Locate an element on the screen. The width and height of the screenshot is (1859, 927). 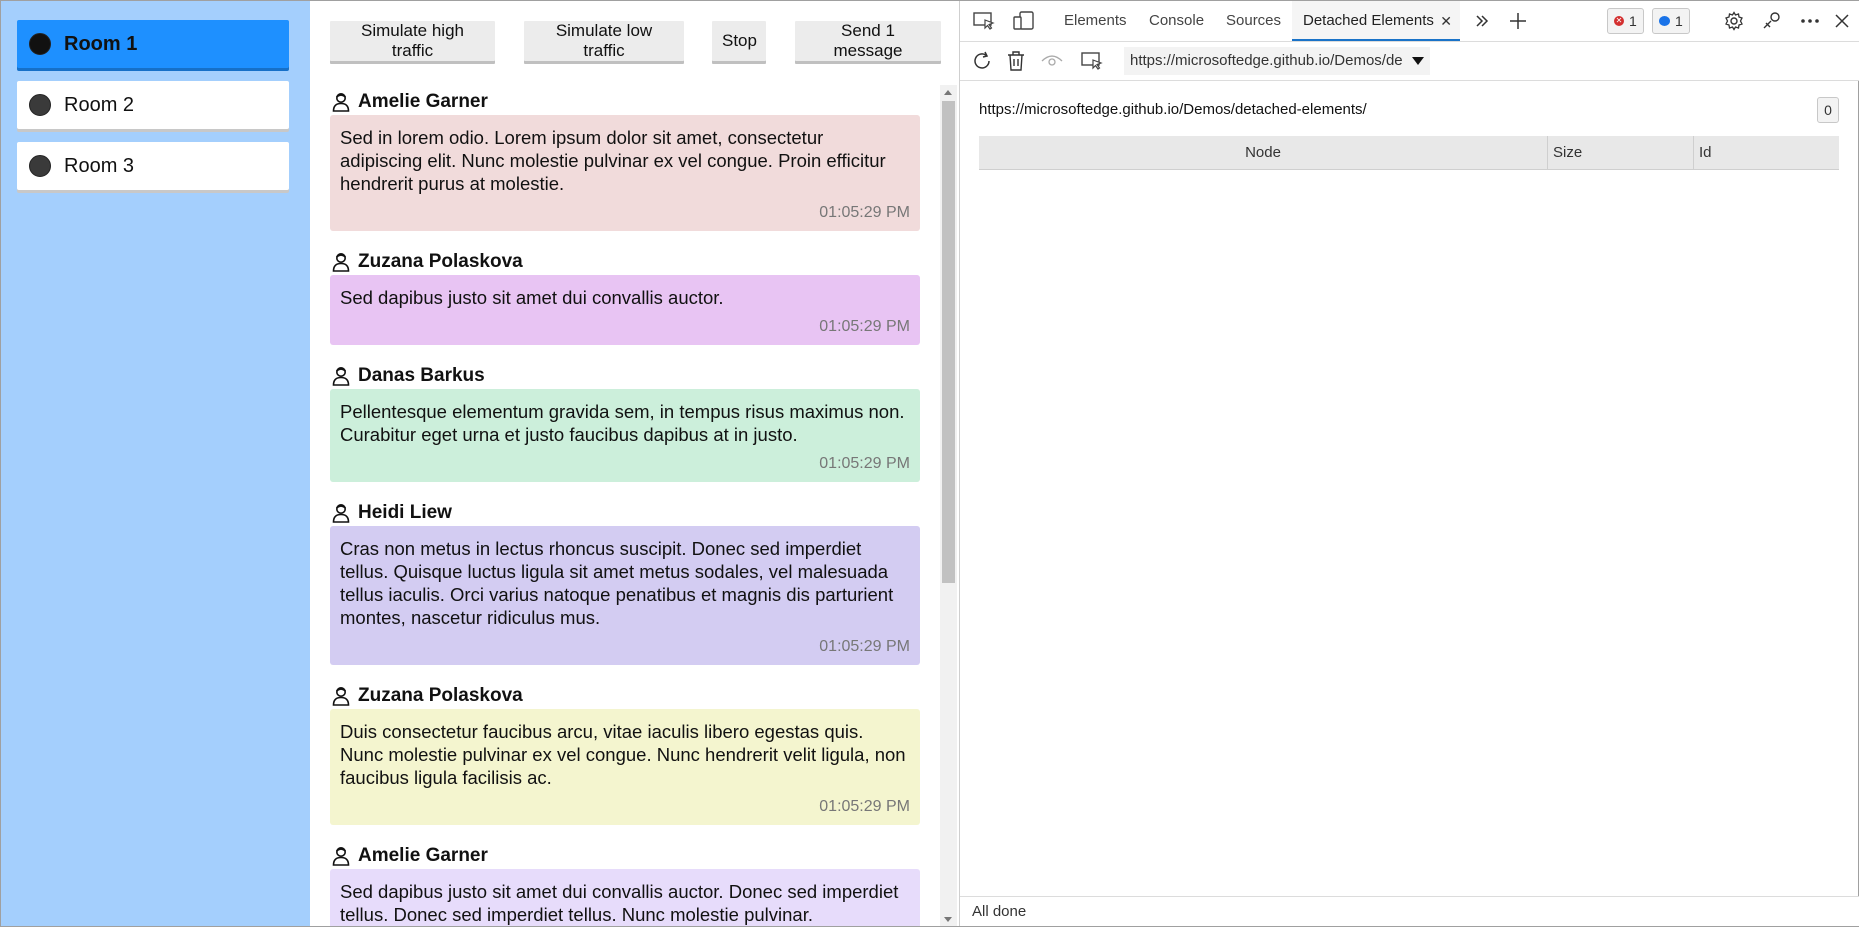
close-tab-icon: ✕ is located at coordinates (1446, 21).